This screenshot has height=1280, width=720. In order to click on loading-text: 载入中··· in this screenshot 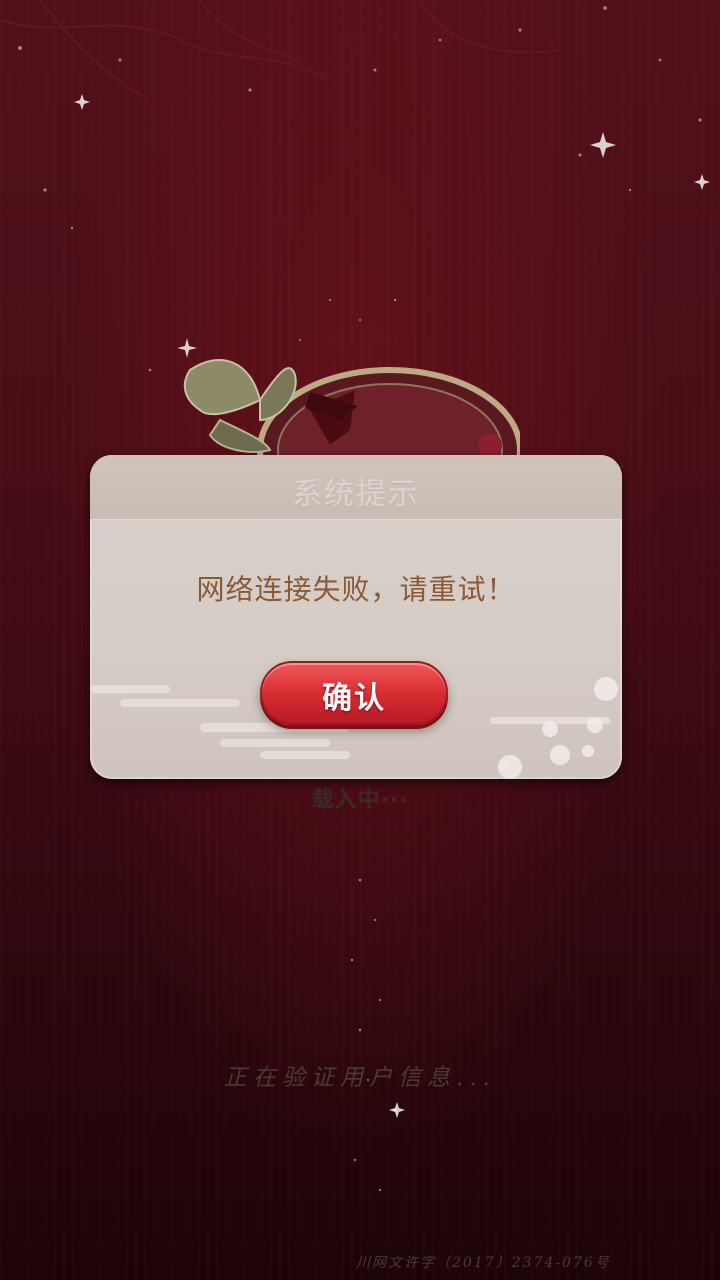, I will do `click(360, 800)`.